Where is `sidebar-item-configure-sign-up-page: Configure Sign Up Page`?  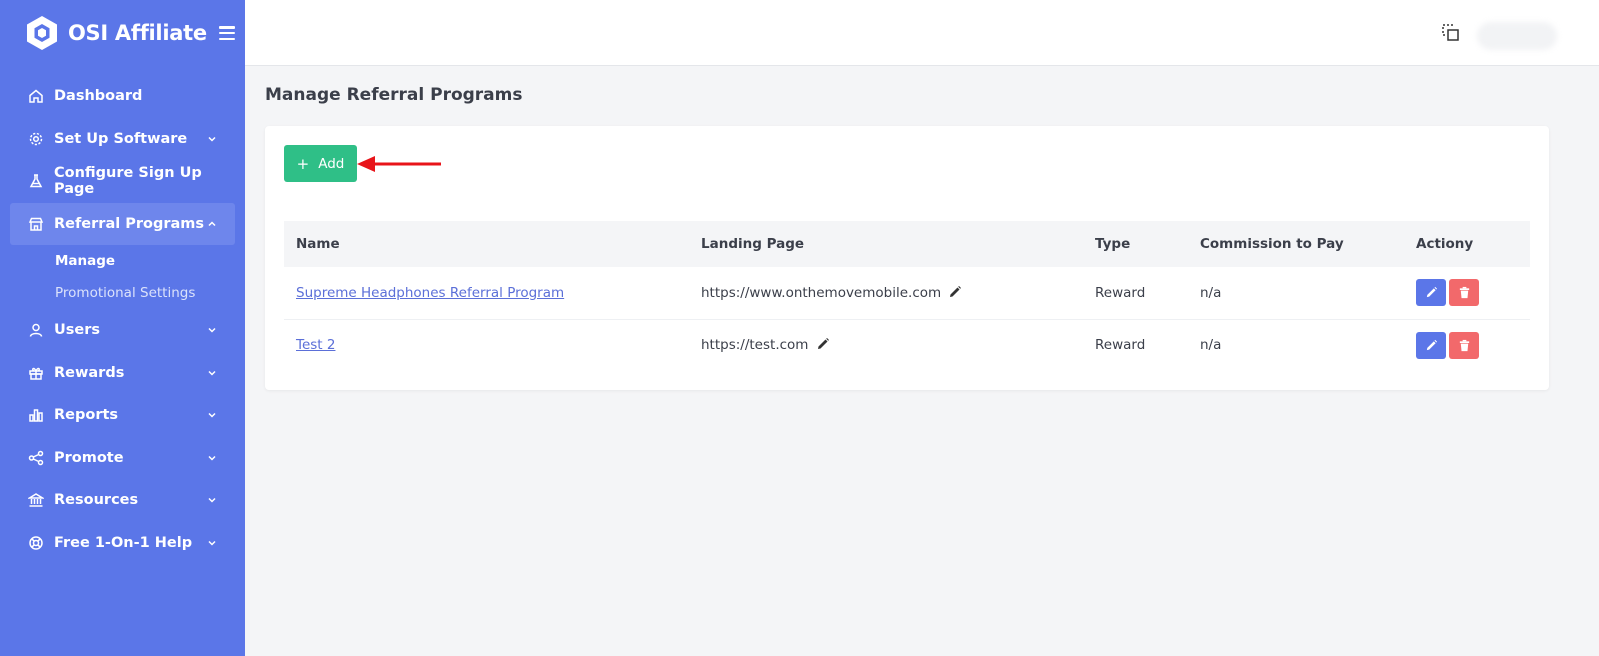 sidebar-item-configure-sign-up-page: Configure Sign Up Page is located at coordinates (122, 181).